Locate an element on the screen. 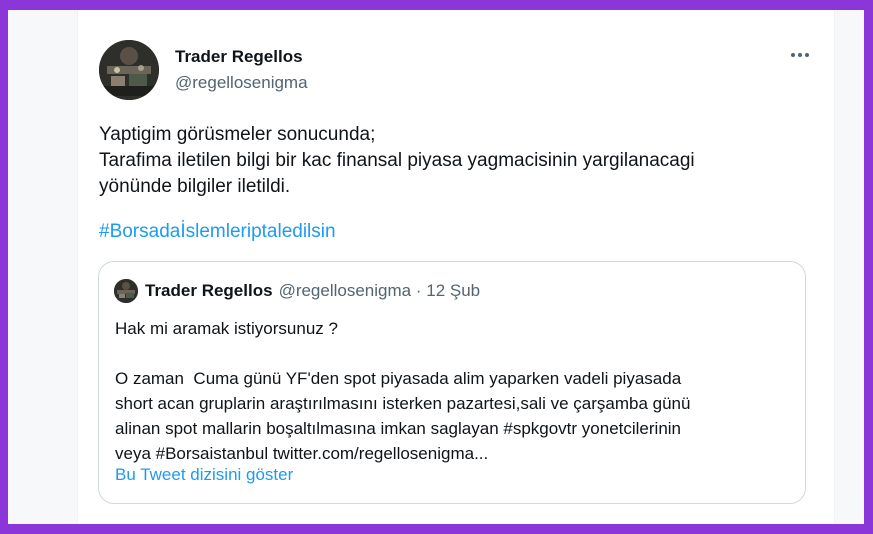 This screenshot has height=534, width=873. quoted-line: Hak mi aramak istiyorsunuz ? is located at coordinates (226, 328).